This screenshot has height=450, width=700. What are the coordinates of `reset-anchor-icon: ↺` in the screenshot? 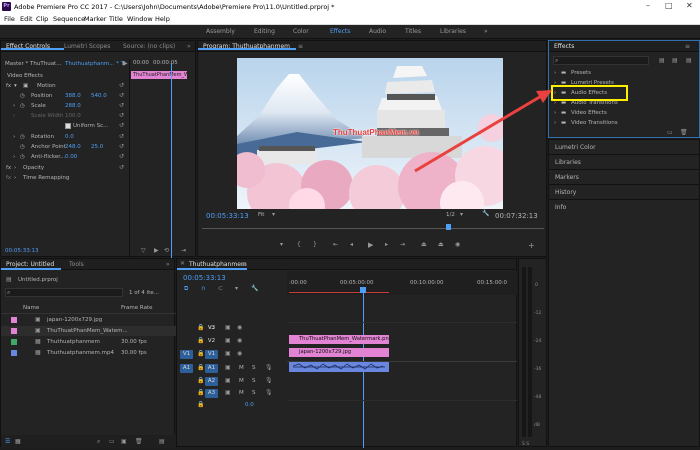 It's located at (121, 147).